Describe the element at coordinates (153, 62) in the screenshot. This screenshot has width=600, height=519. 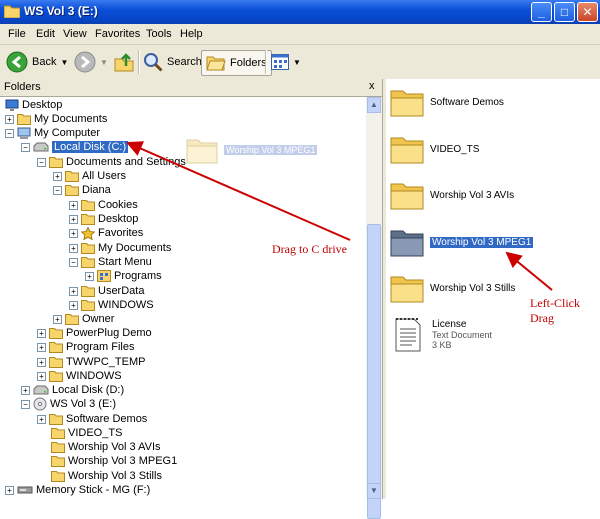
I see `search-icon` at that location.